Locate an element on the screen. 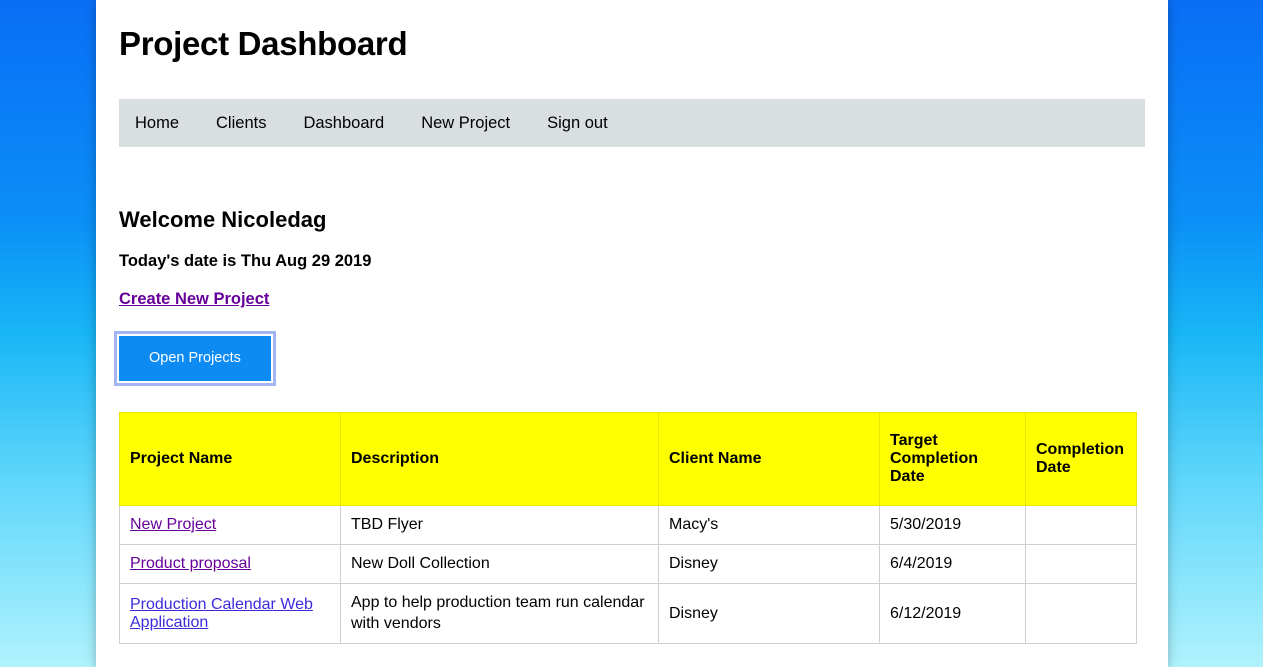 The image size is (1263, 667). cell-target-date: 6/12/2019 is located at coordinates (952, 614).